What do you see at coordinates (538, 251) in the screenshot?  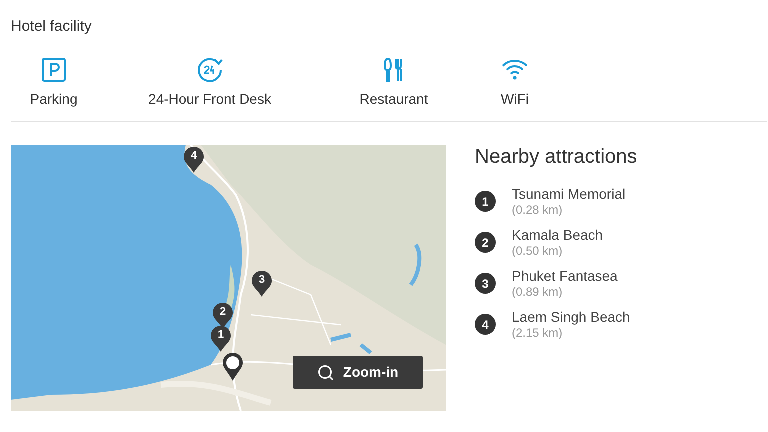 I see `attraction-distance: (0.50 km)` at bounding box center [538, 251].